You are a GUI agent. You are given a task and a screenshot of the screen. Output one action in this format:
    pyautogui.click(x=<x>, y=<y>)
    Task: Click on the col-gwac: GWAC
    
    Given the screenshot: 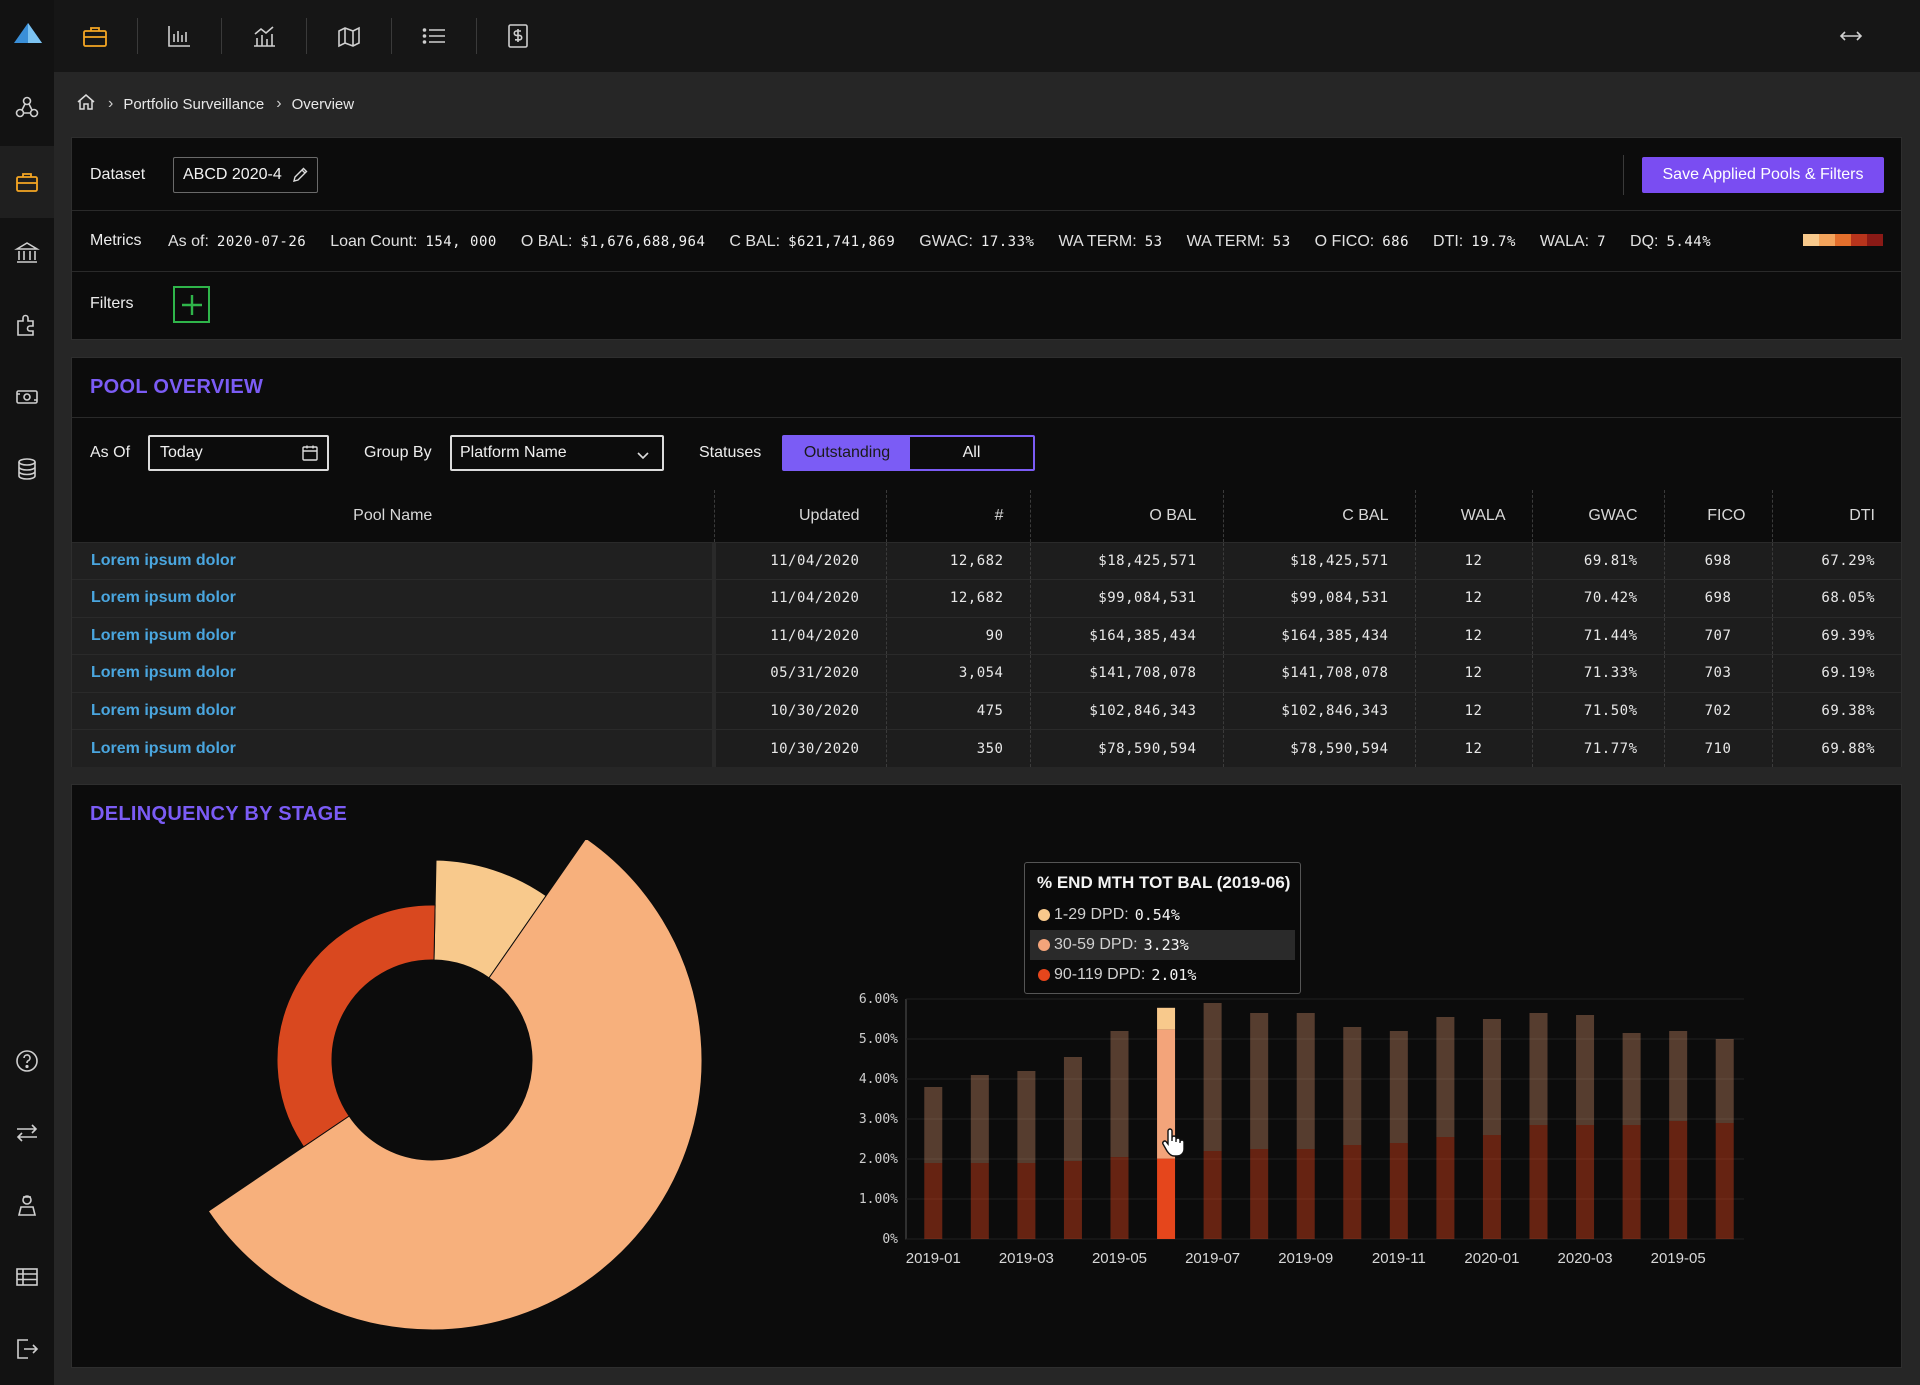 What is the action you would take?
    pyautogui.click(x=1597, y=516)
    